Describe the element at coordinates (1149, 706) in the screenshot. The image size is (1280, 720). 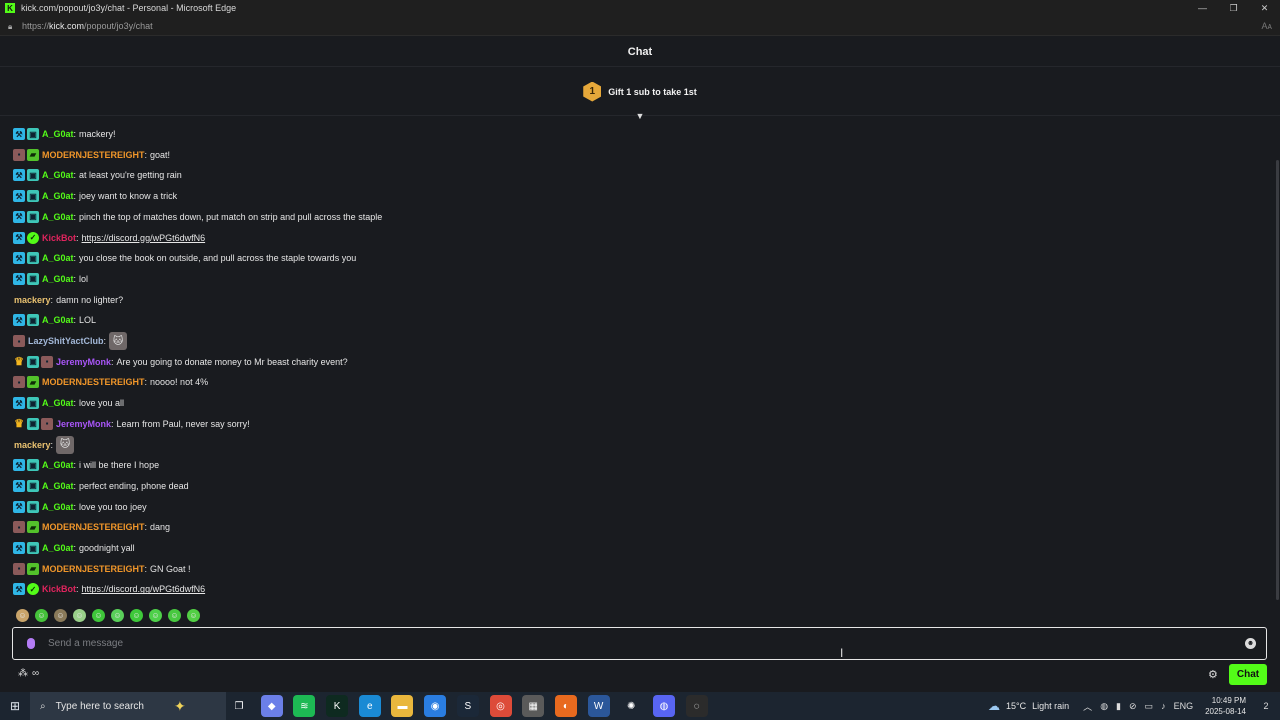
I see `tray-display-icon: ▭` at that location.